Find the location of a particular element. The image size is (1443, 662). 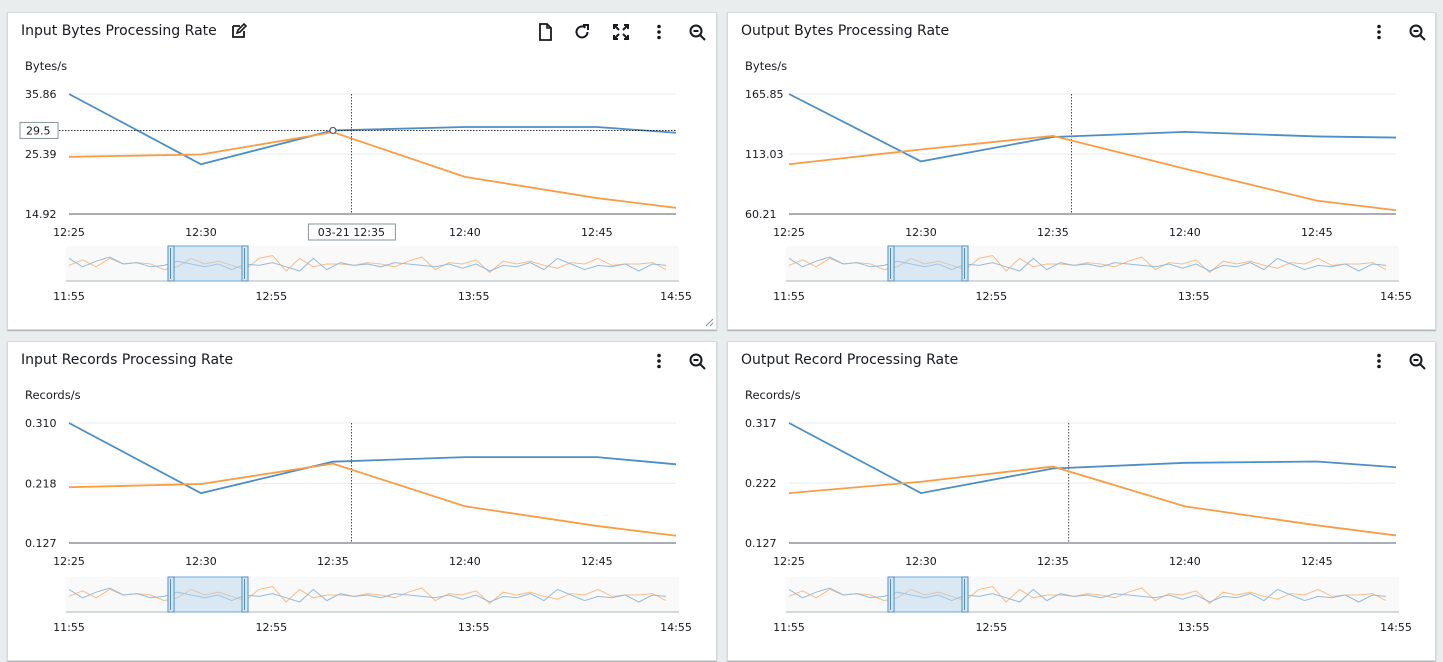

y-tick-label: 0.222 is located at coordinates (761, 483).